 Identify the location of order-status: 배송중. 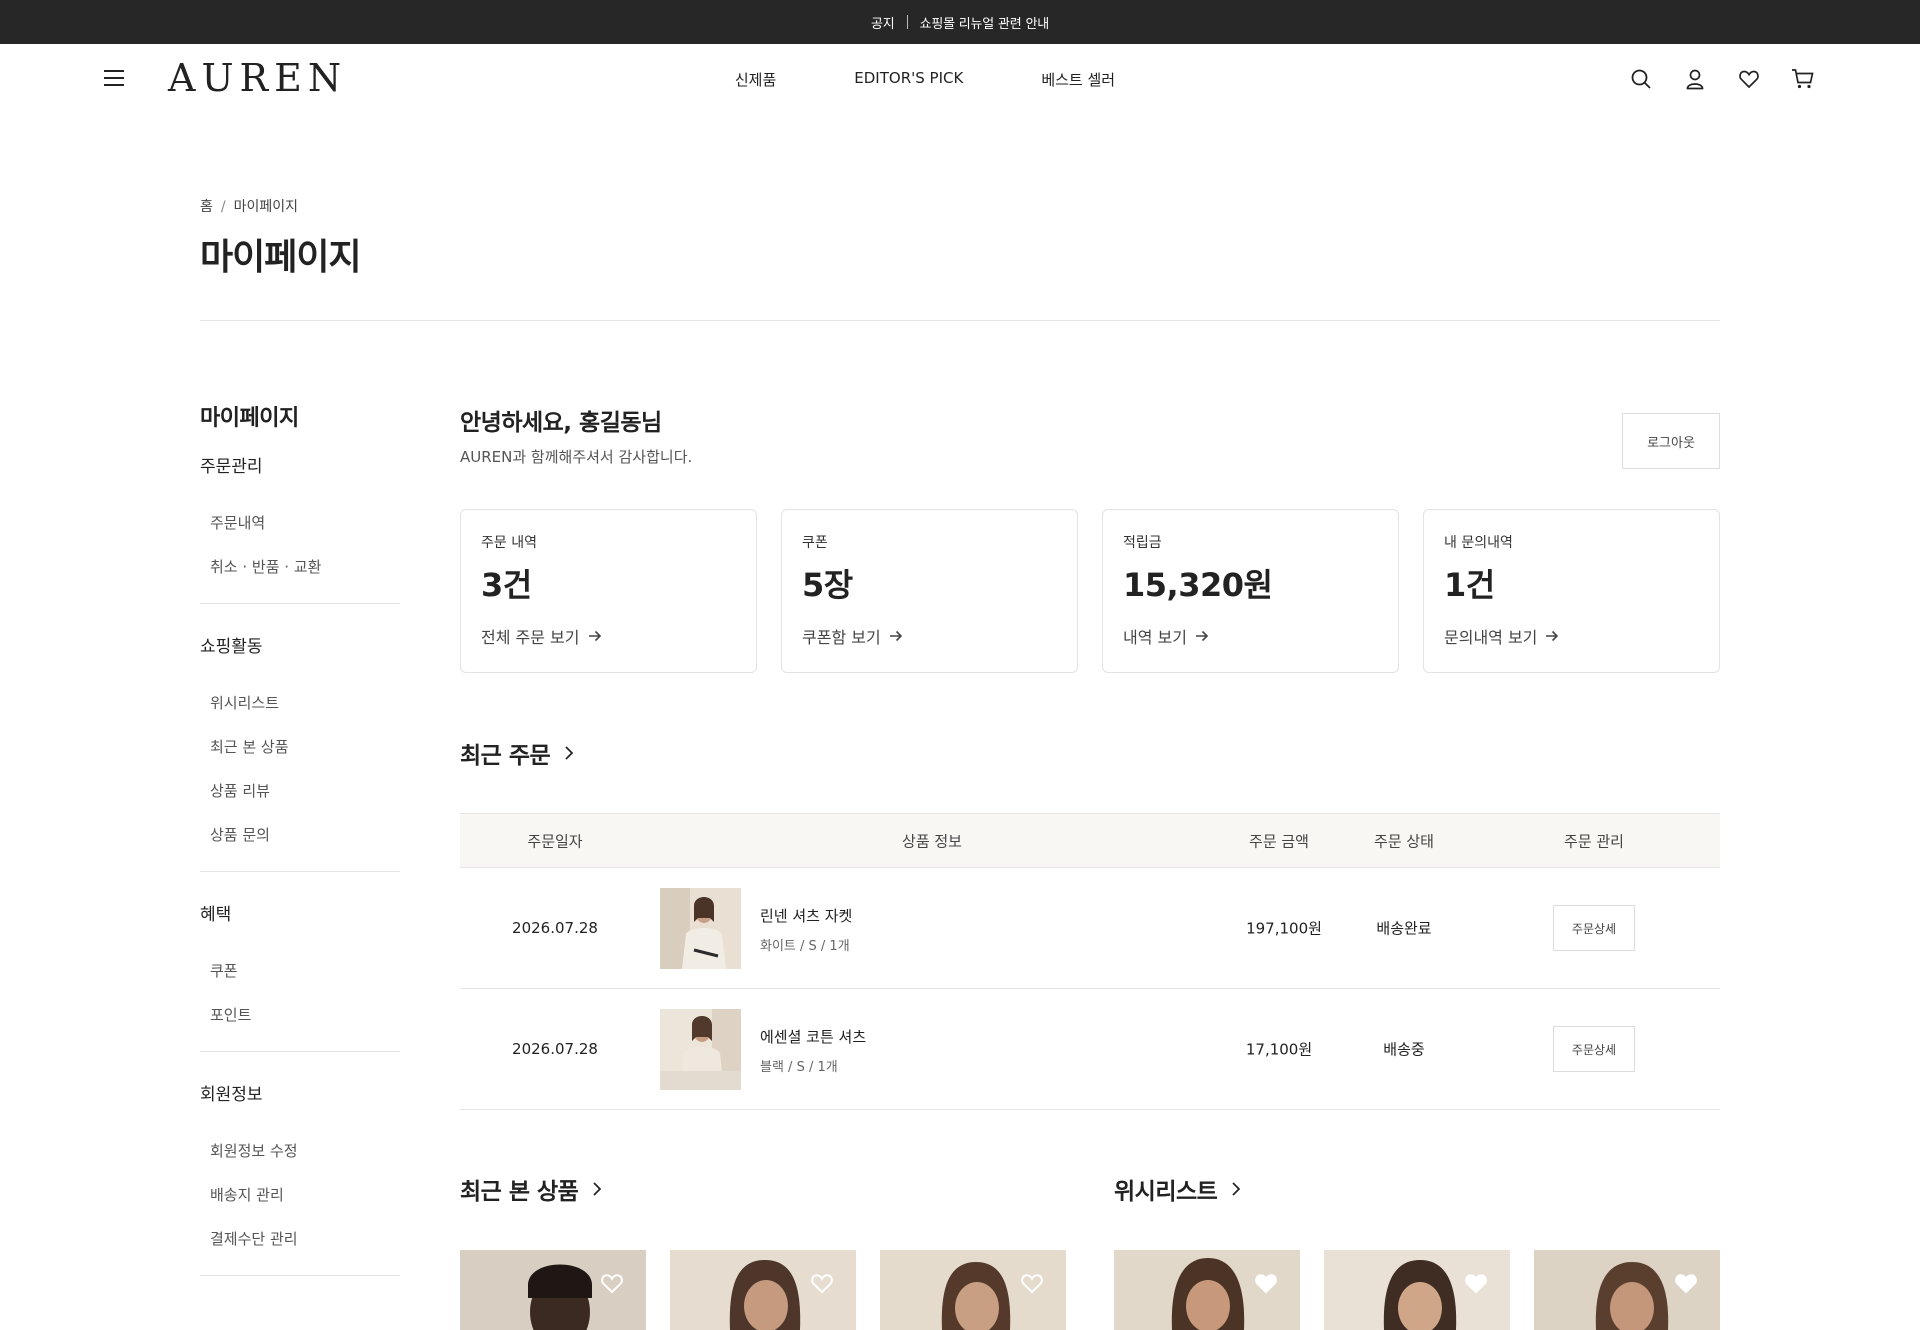
(1404, 1049).